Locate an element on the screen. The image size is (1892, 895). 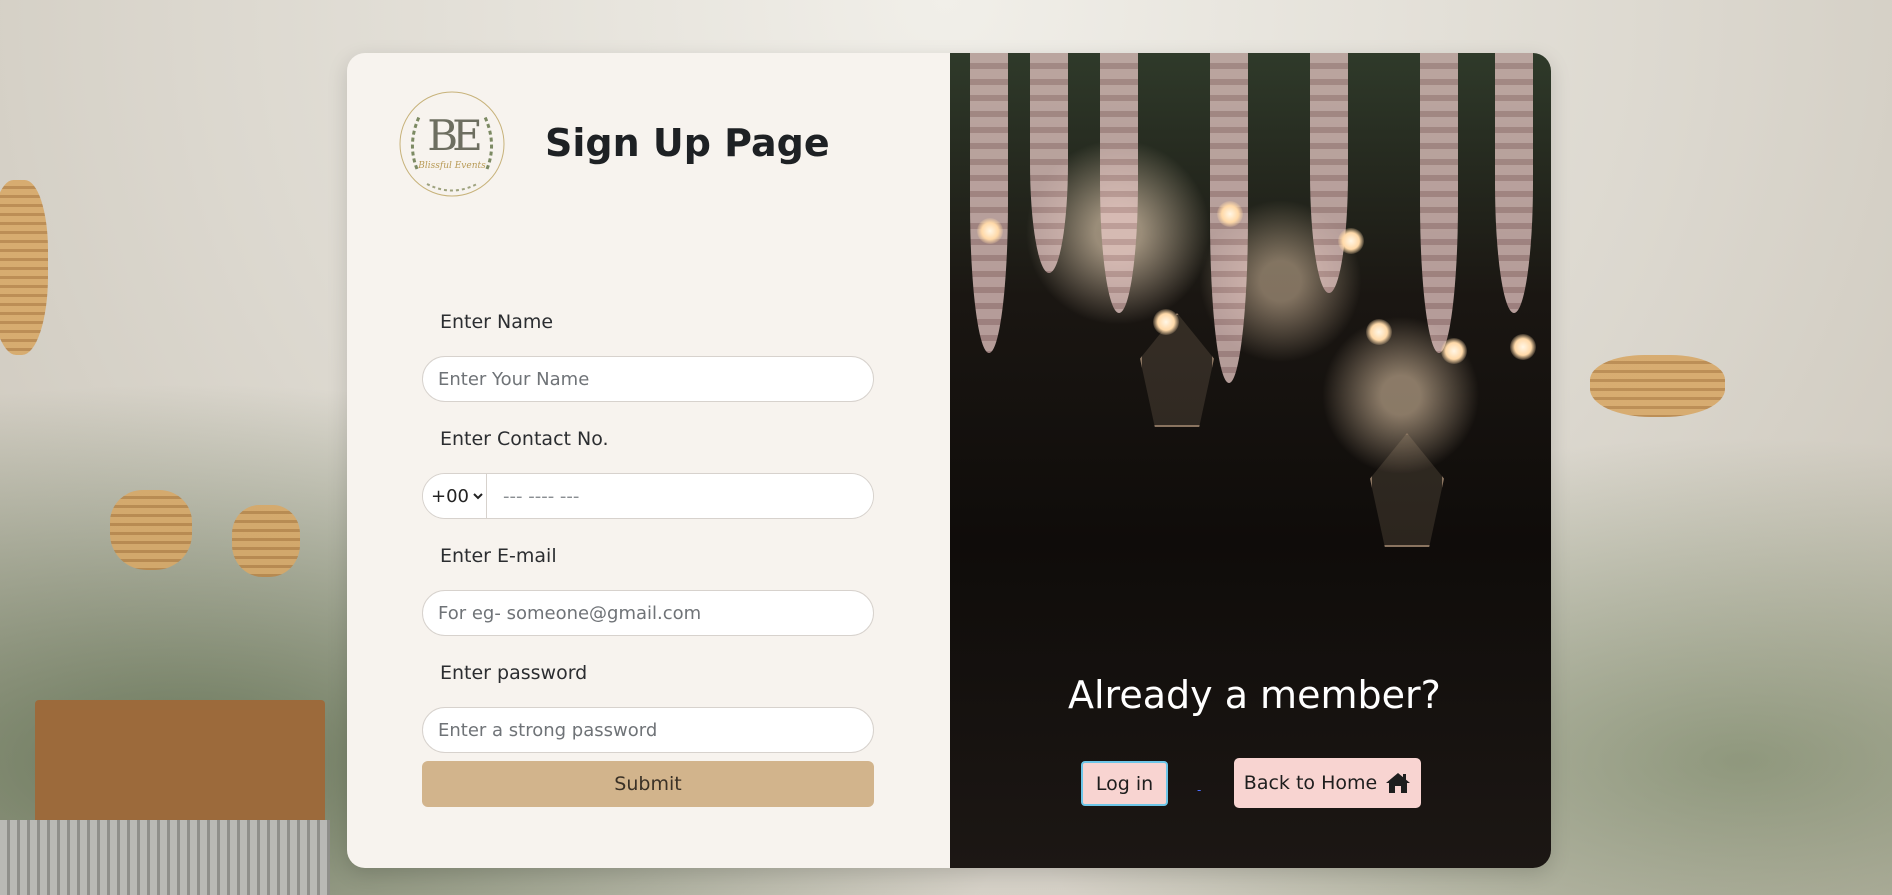
page-title: Sign Up Page is located at coordinates (687, 143).